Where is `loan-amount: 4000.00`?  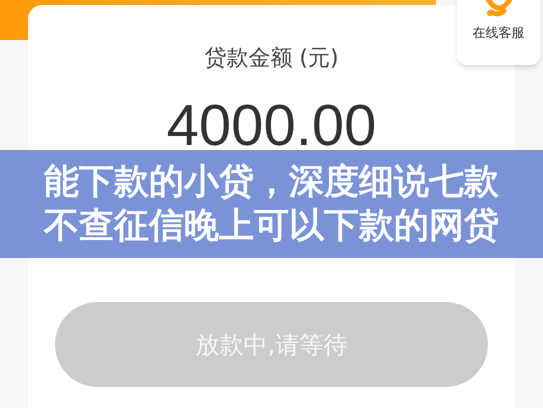 loan-amount: 4000.00 is located at coordinates (271, 126).